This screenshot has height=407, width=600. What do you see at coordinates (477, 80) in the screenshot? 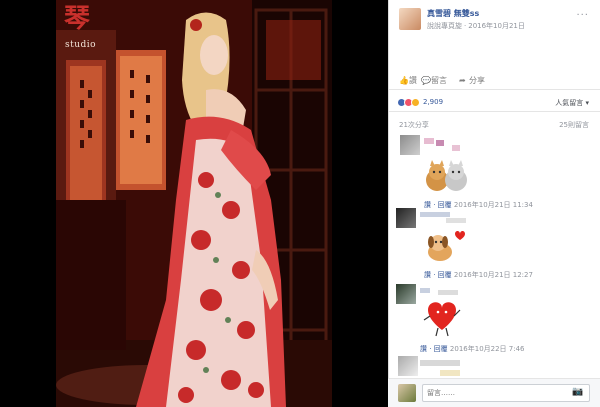
I see `share-label: 分享` at bounding box center [477, 80].